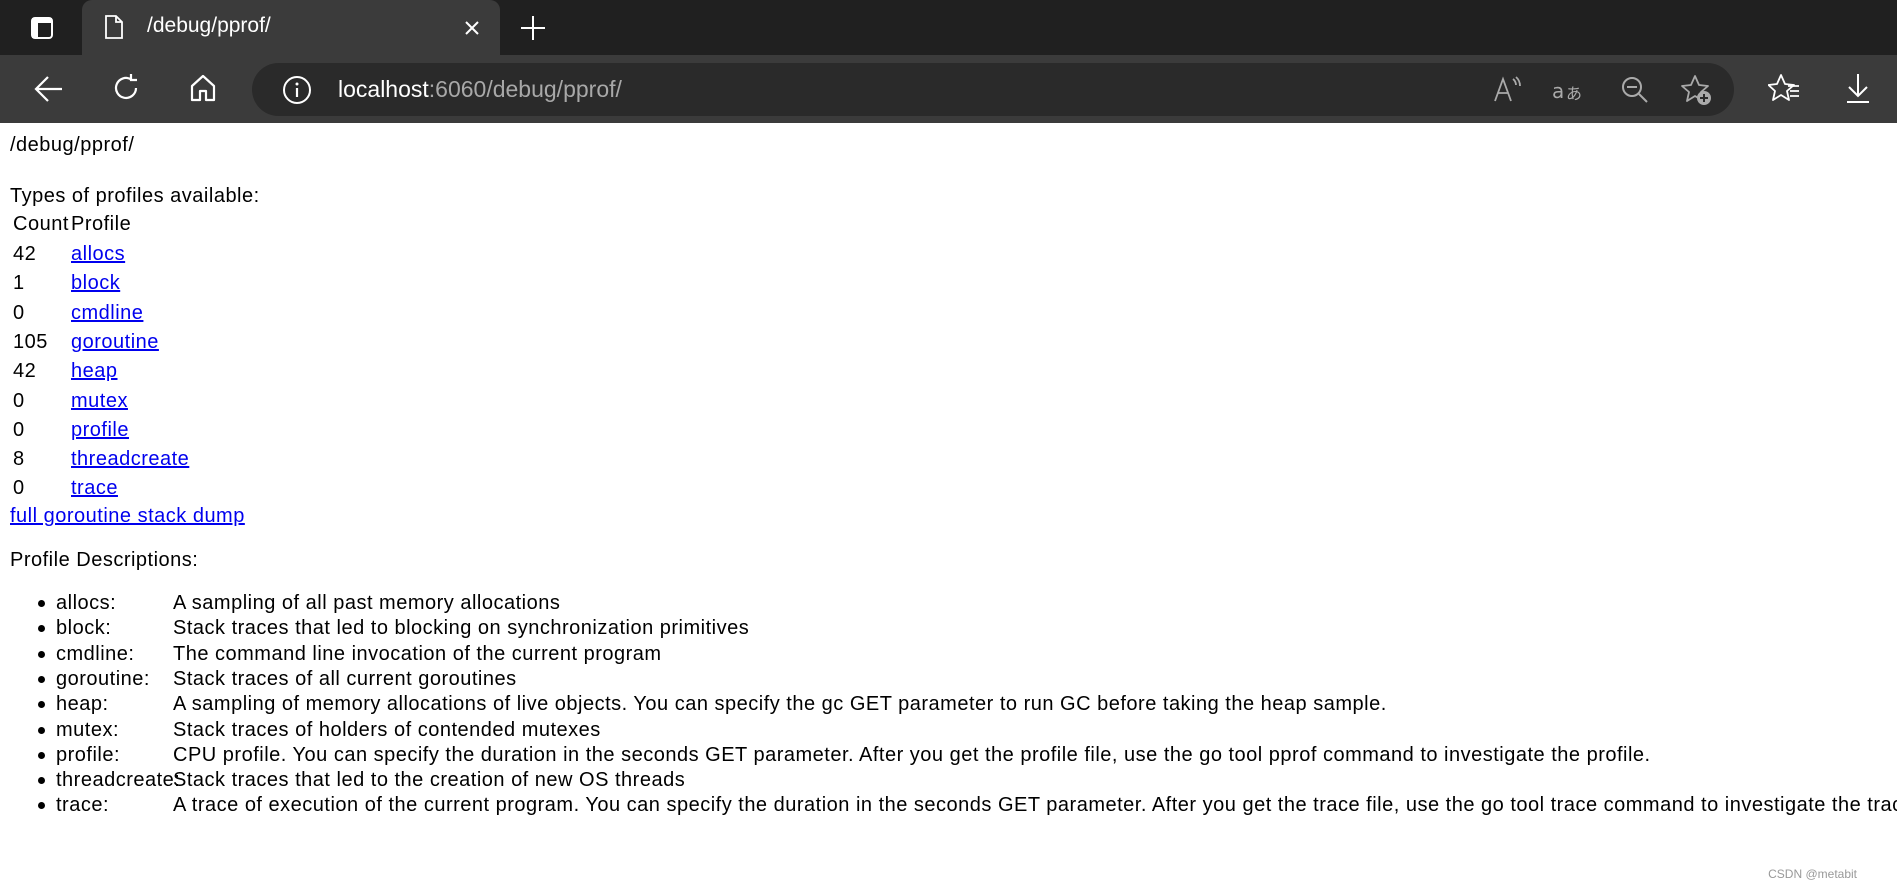  What do you see at coordinates (1507, 90) in the screenshot?
I see `read-aloud-icon` at bounding box center [1507, 90].